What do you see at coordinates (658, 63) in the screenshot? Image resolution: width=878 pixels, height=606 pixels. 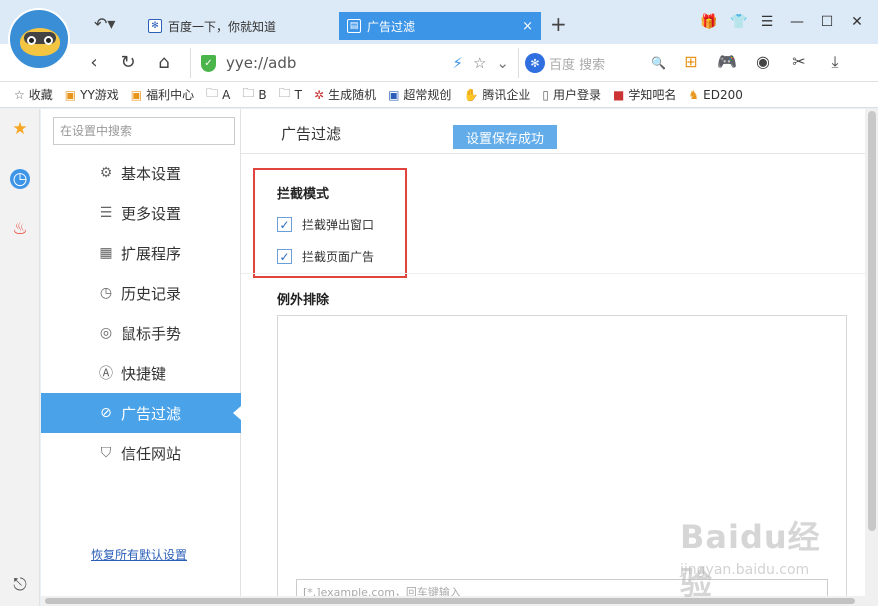 I see `search-icon: 🔍` at bounding box center [658, 63].